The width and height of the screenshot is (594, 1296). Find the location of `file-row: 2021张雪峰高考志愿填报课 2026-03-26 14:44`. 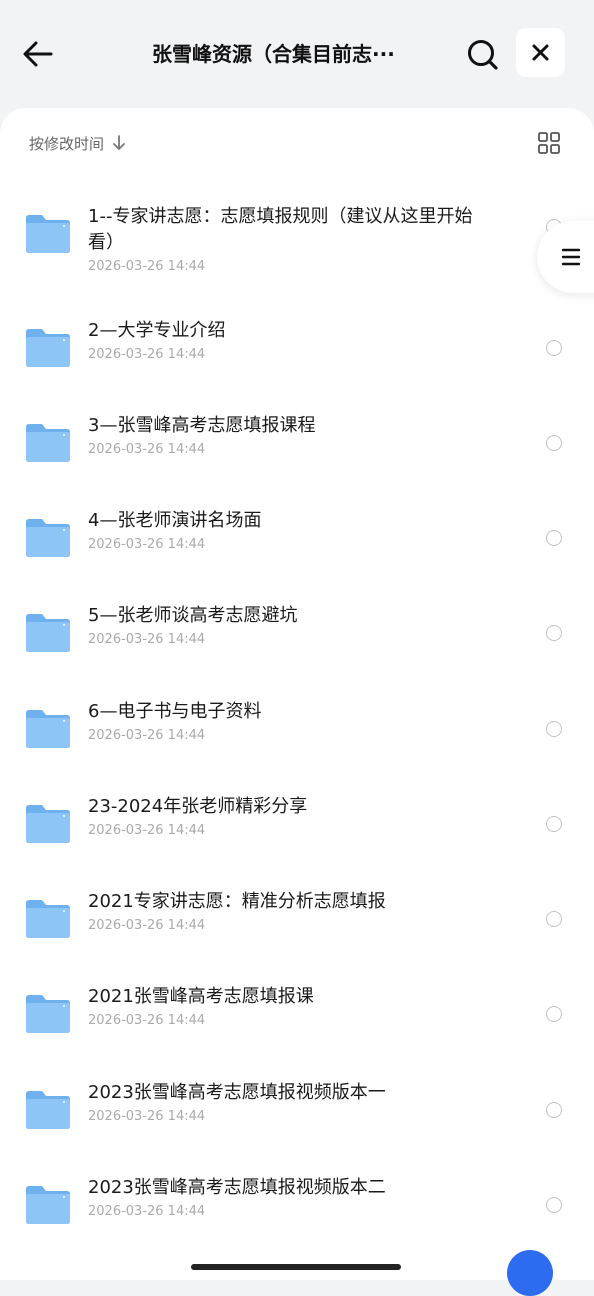

file-row: 2021张雪峰高考志愿填报课 2026-03-26 14:44 is located at coordinates (297, 1014).